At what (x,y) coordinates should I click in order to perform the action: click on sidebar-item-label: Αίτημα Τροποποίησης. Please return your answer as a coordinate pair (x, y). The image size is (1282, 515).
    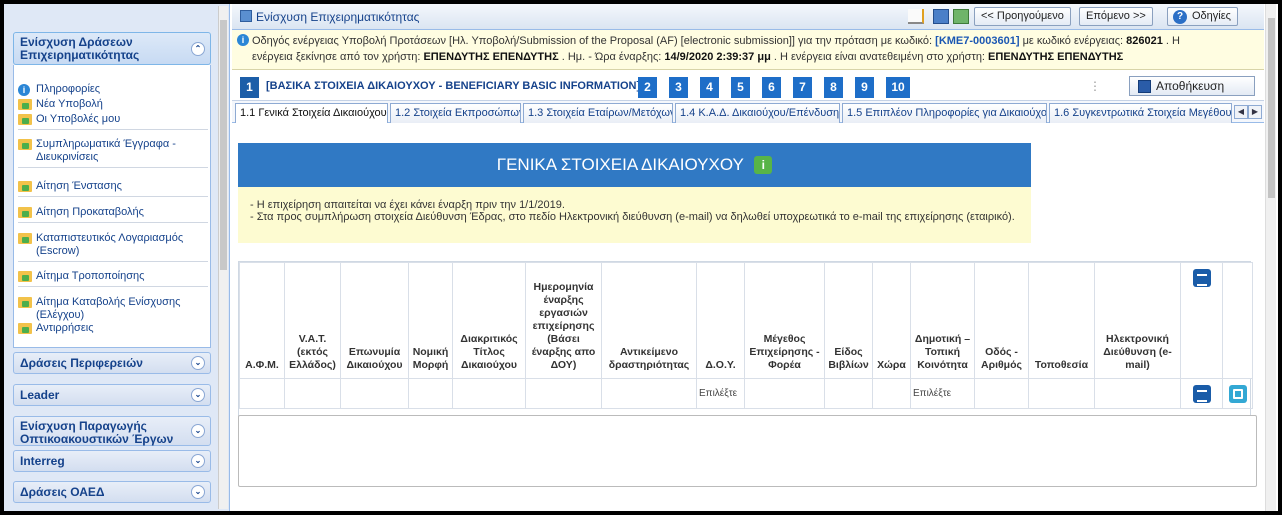
    Looking at the image, I should click on (90, 276).